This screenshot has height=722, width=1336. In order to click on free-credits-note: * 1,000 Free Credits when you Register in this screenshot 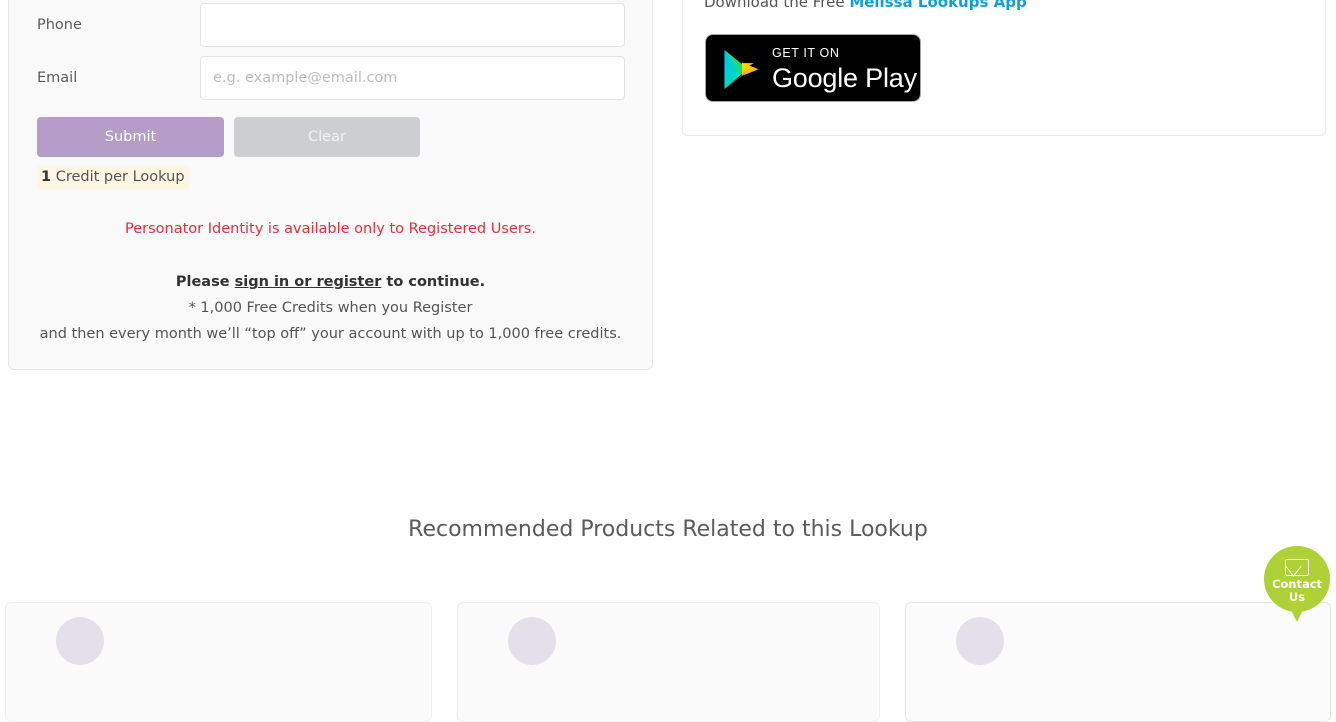, I will do `click(330, 308)`.